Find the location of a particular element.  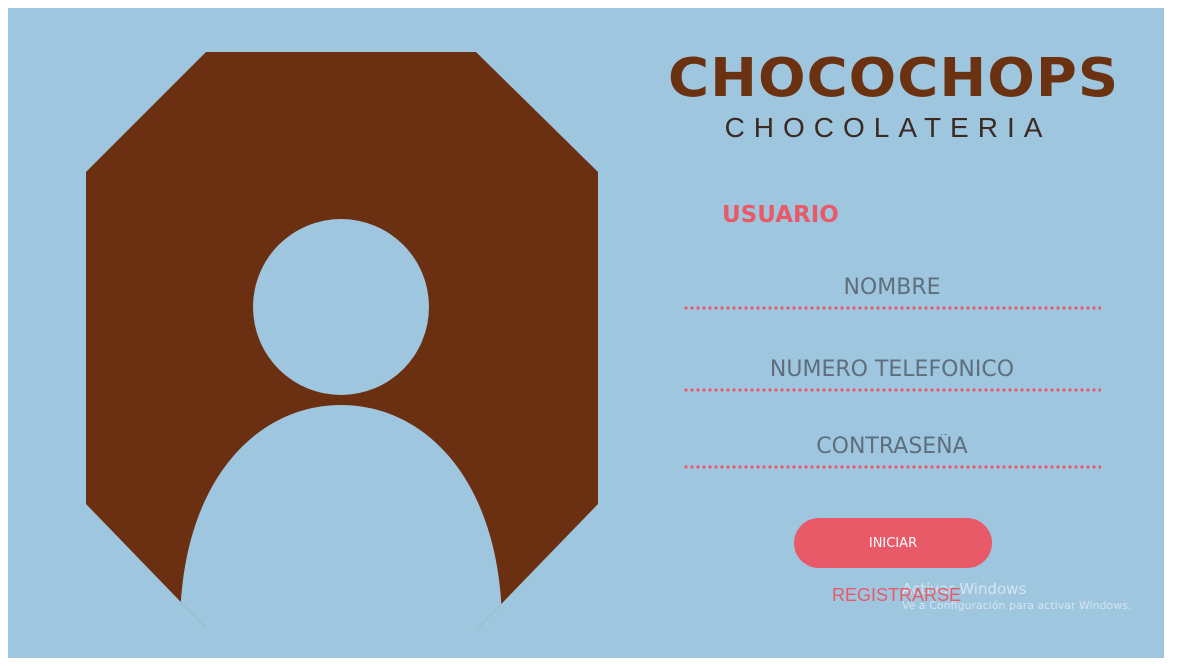

telefono-field-wrapper is located at coordinates (892, 372).